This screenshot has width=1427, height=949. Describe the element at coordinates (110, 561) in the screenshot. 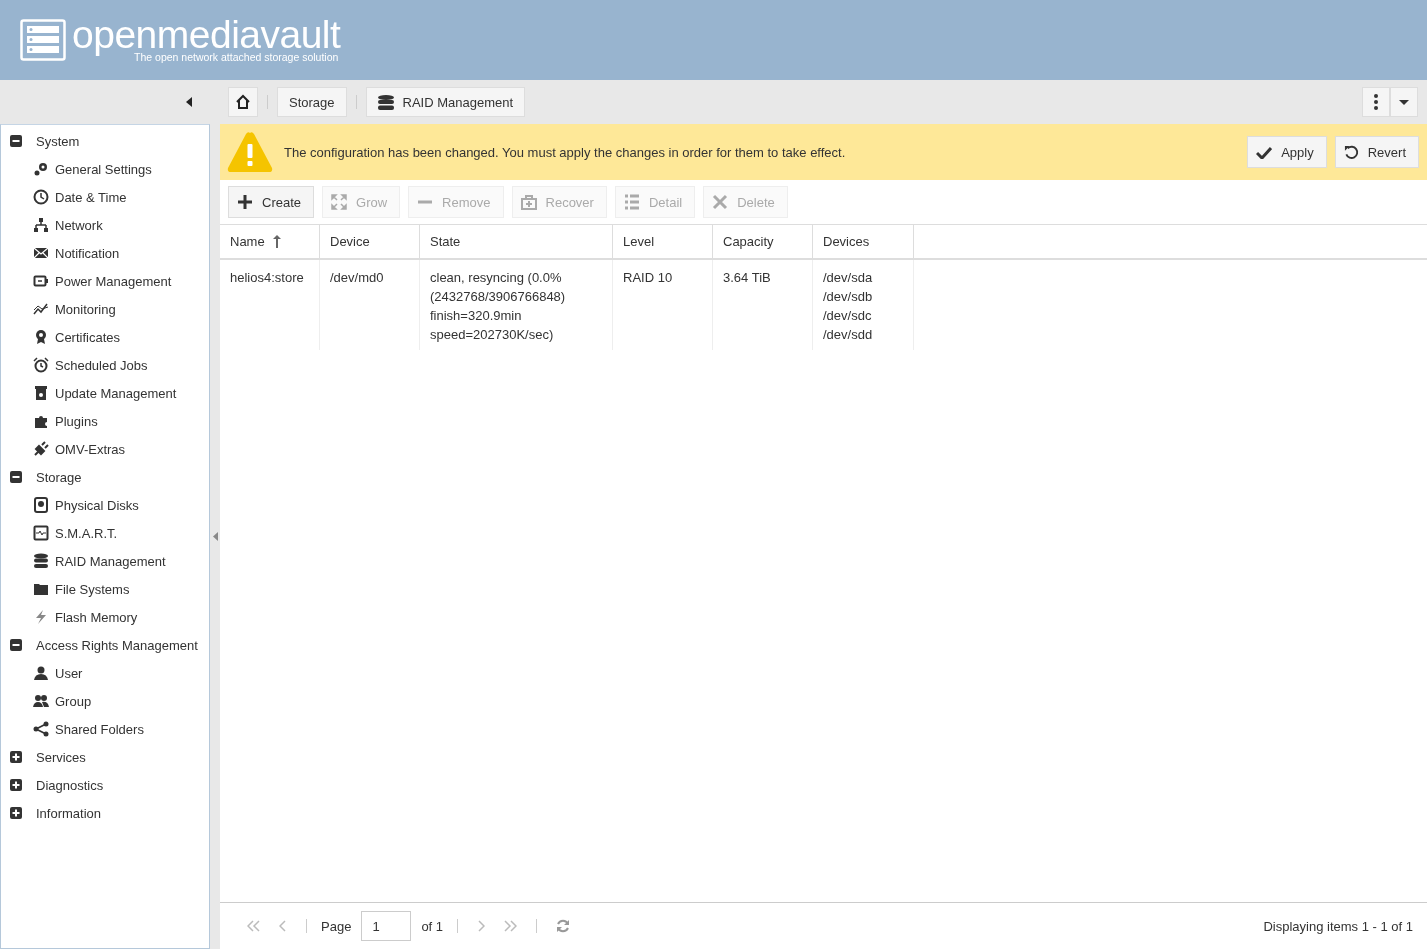

I see `nav-item: RAID Management` at that location.